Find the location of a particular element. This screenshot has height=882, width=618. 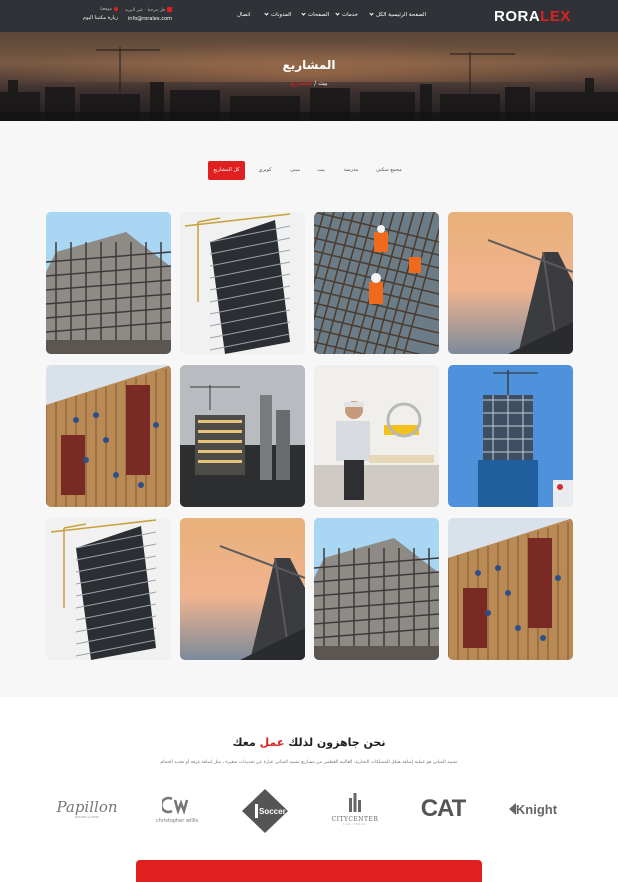

knight-mark-icon is located at coordinates (512, 809).